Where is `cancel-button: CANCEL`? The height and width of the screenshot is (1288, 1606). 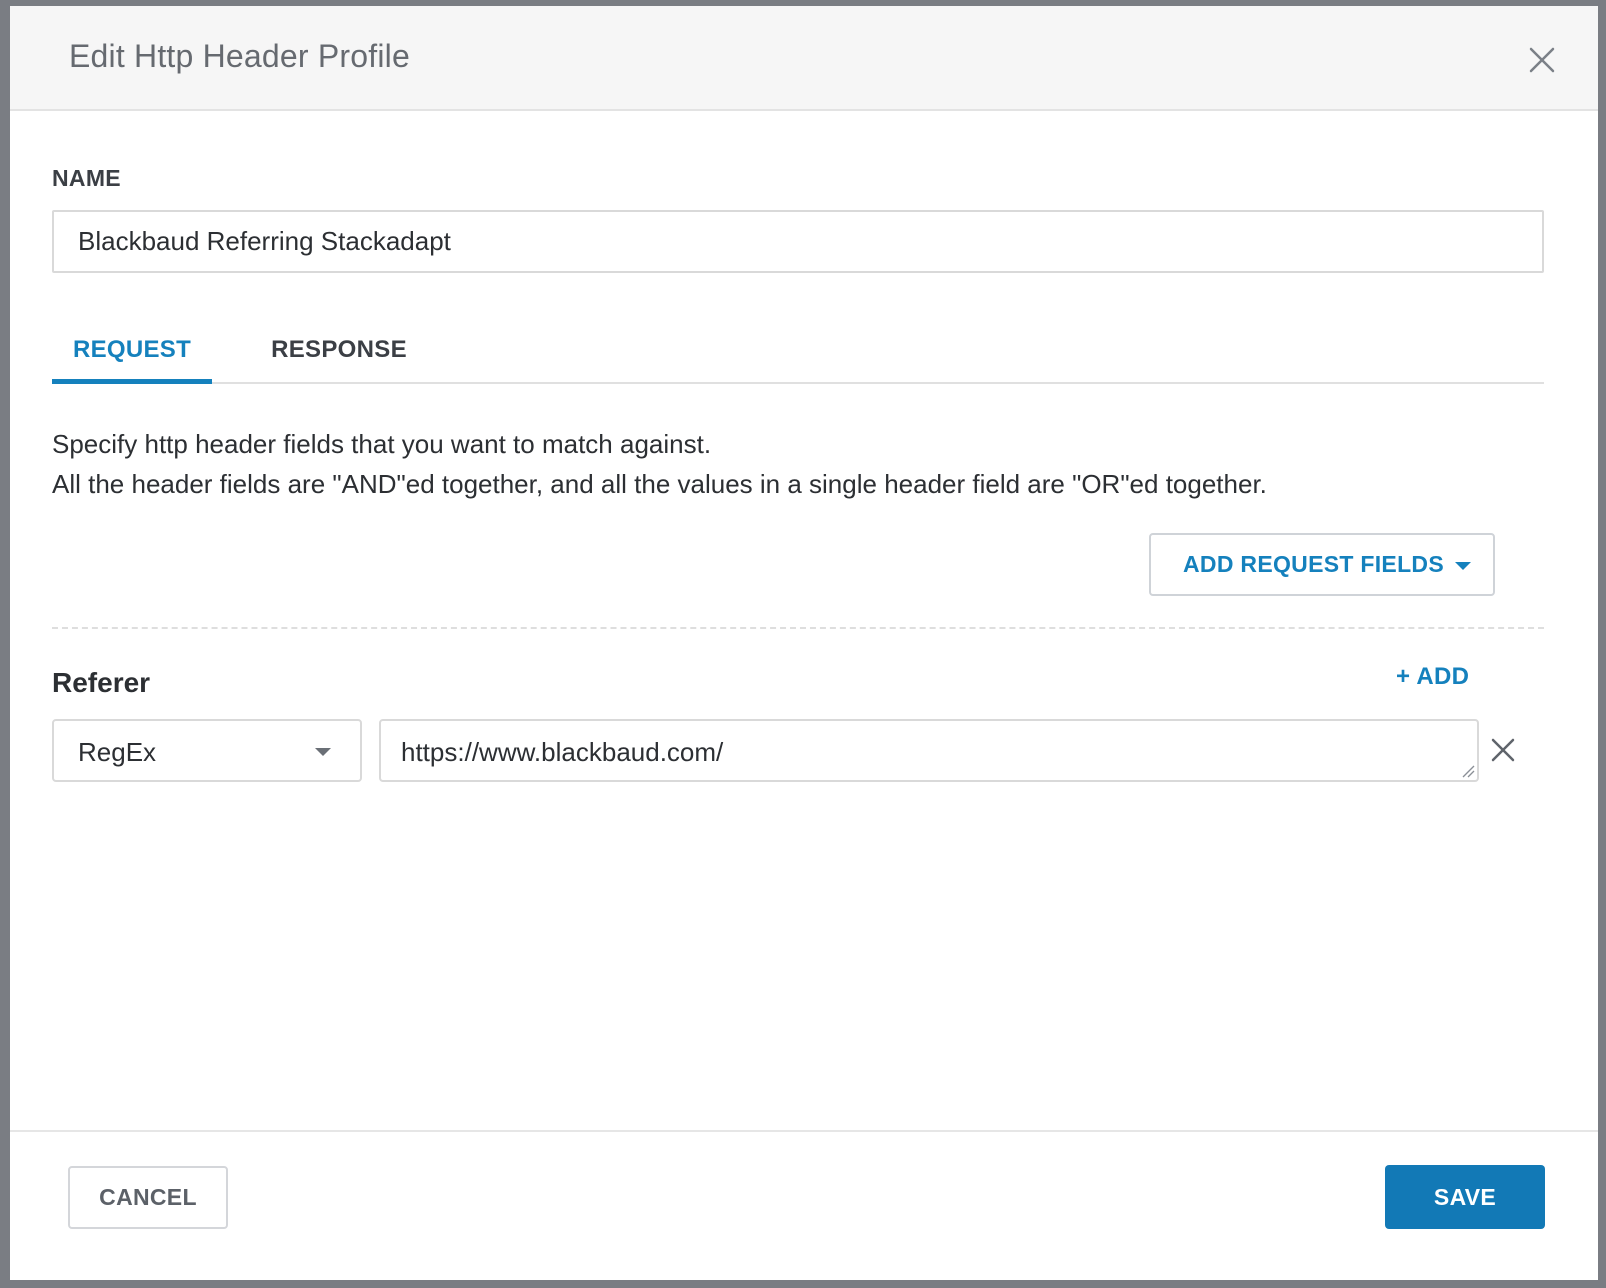 cancel-button: CANCEL is located at coordinates (148, 1197).